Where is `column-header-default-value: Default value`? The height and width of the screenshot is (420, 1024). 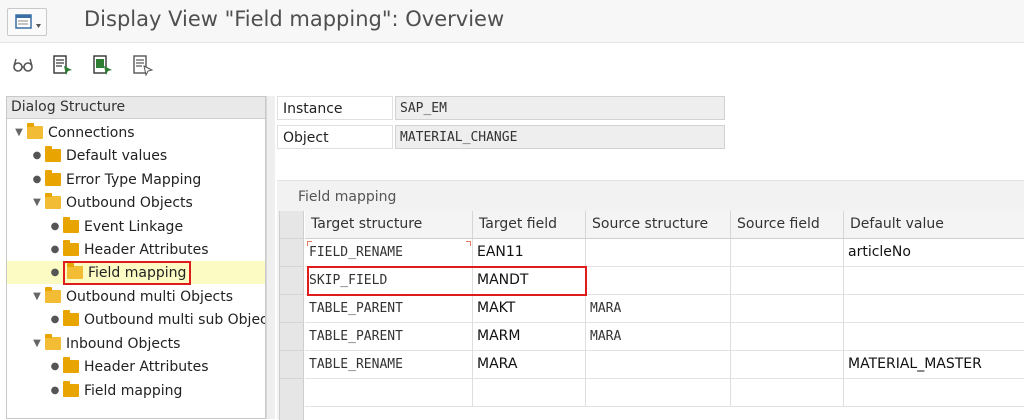
column-header-default-value: Default value is located at coordinates (934, 225).